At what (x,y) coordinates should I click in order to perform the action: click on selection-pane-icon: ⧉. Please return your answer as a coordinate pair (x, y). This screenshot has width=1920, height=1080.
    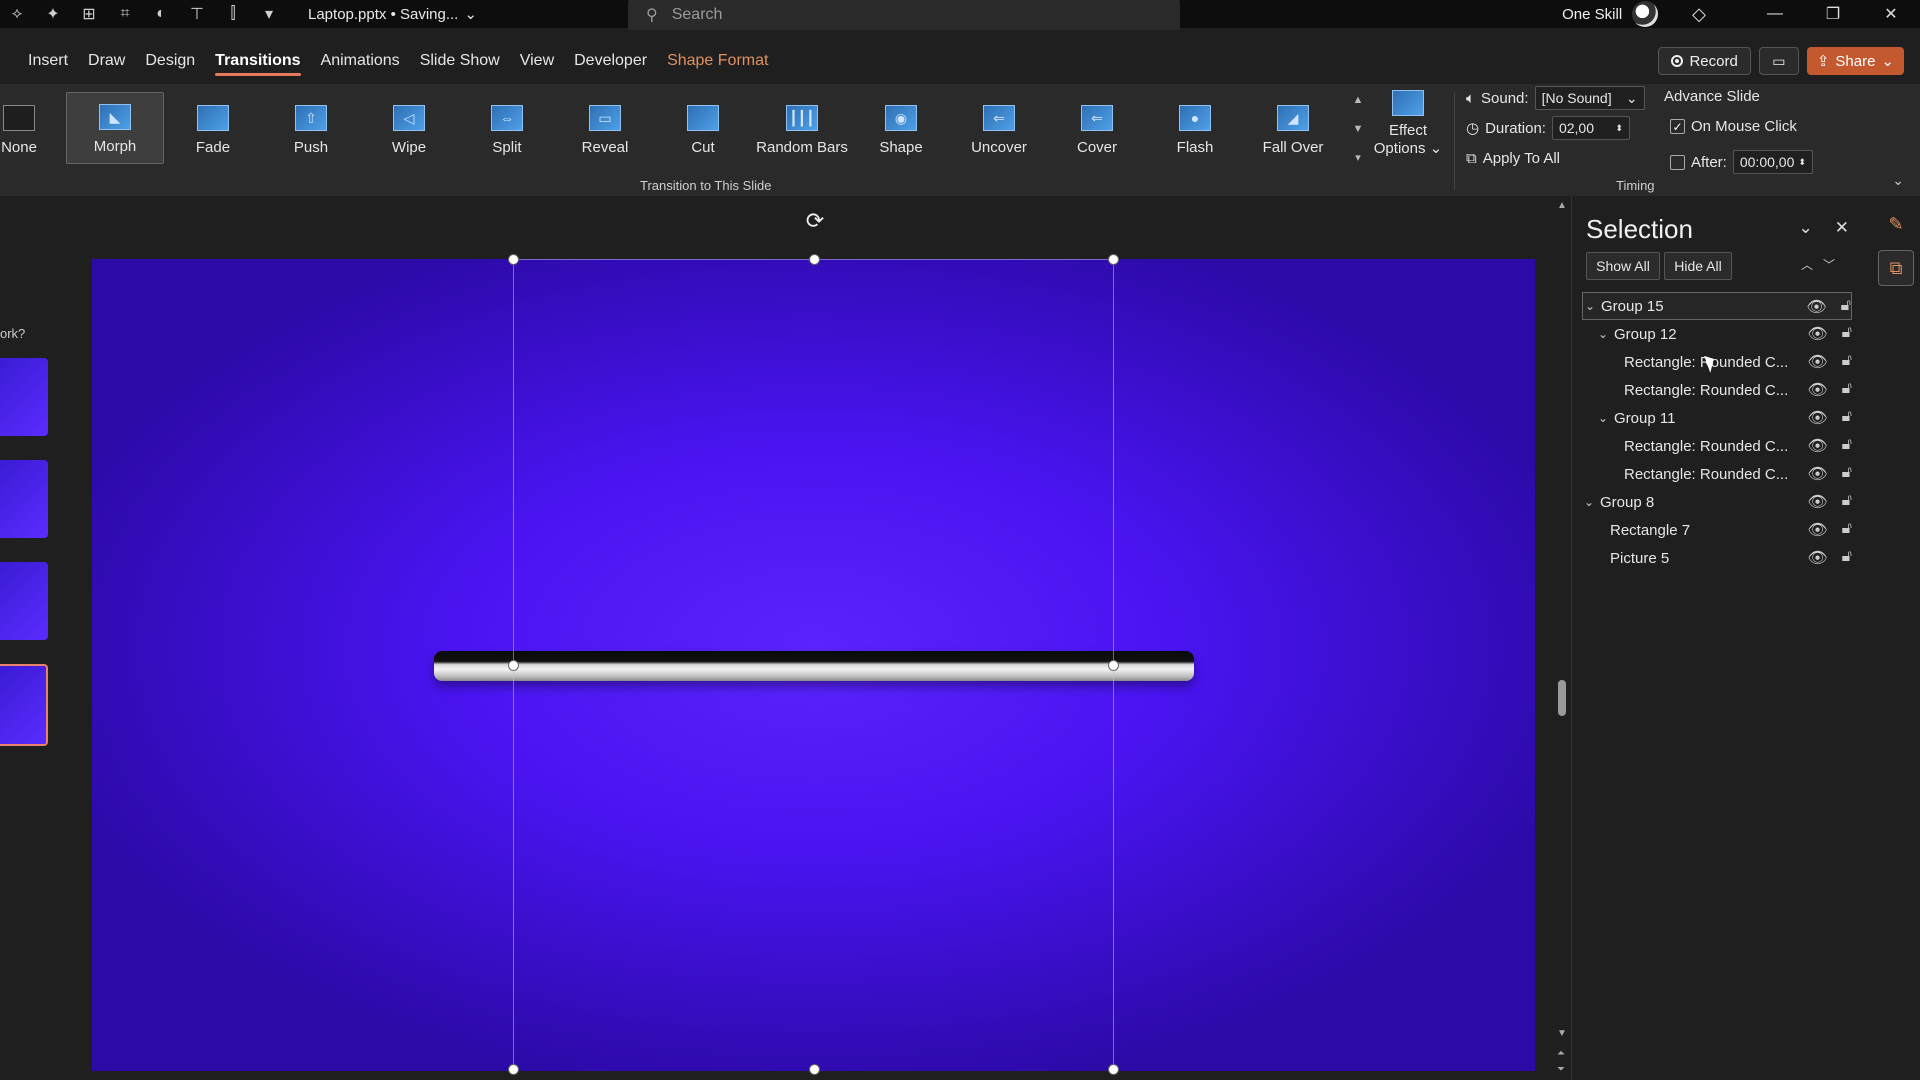
    Looking at the image, I should click on (1896, 268).